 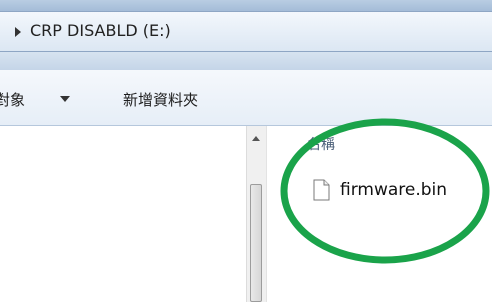 I want to click on window-top-strip, so click(x=246, y=5).